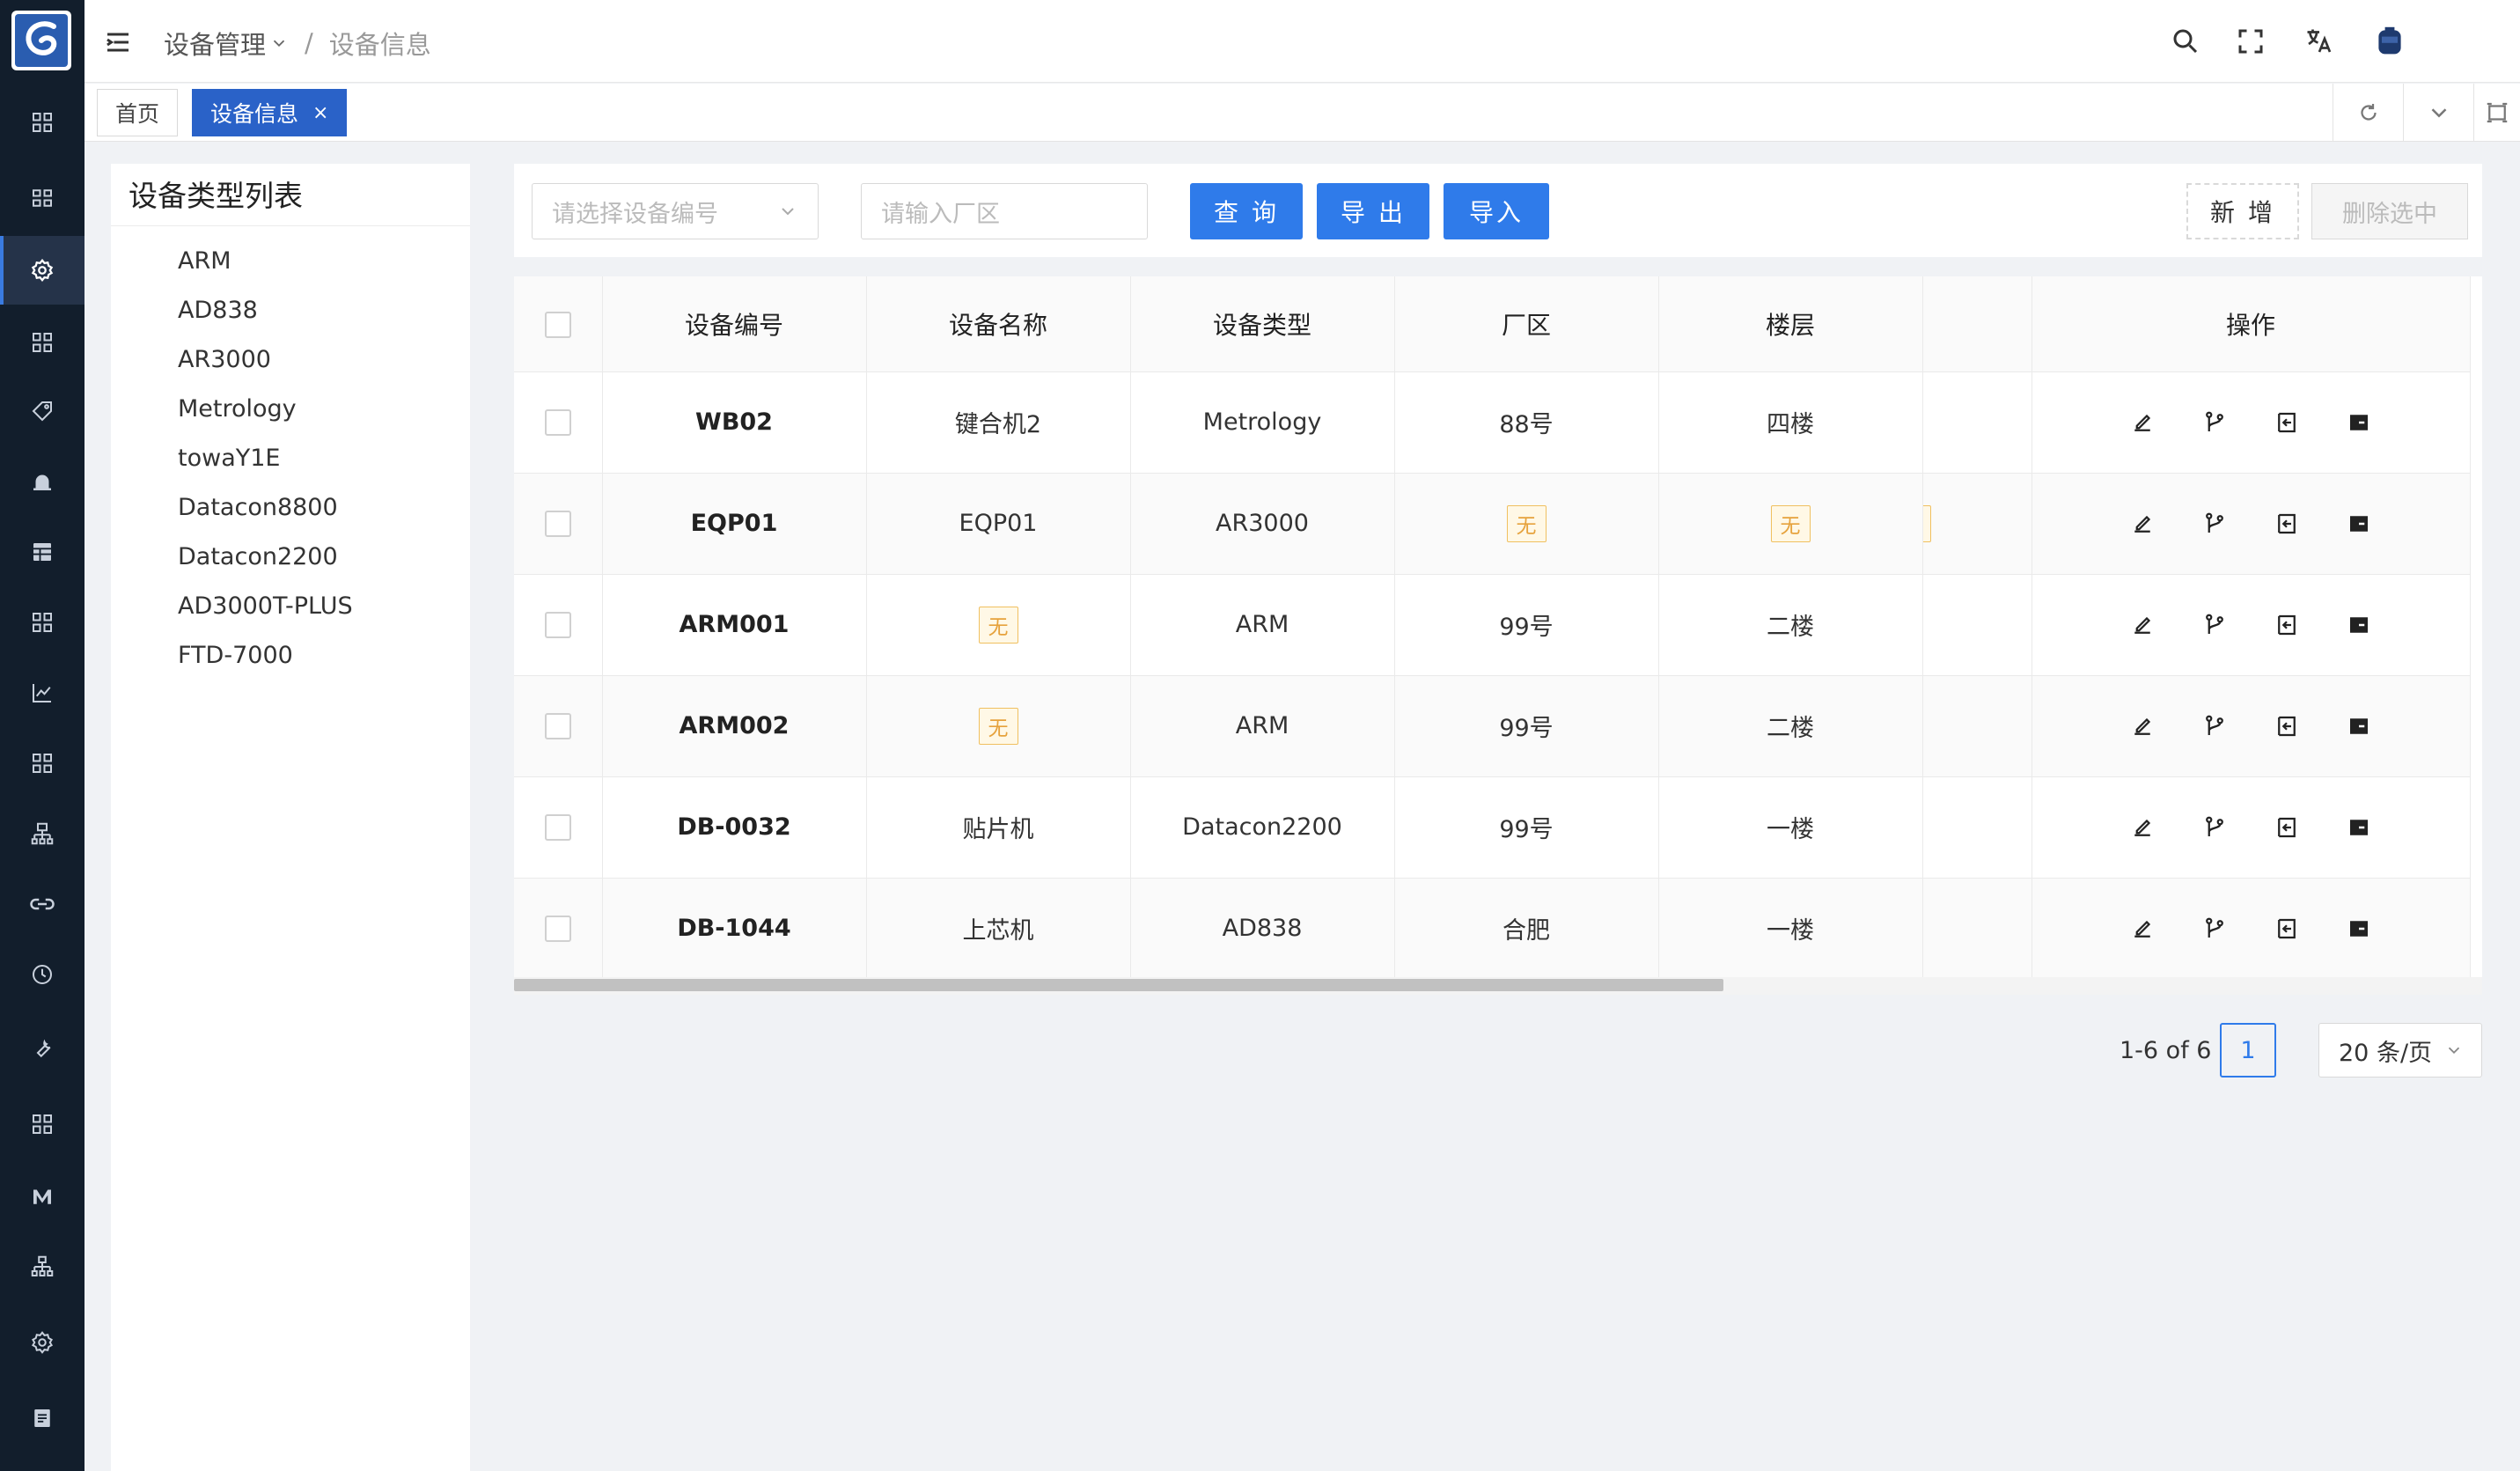  Describe the element at coordinates (290, 458) in the screenshot. I see `device-type-item: towaY1E` at that location.